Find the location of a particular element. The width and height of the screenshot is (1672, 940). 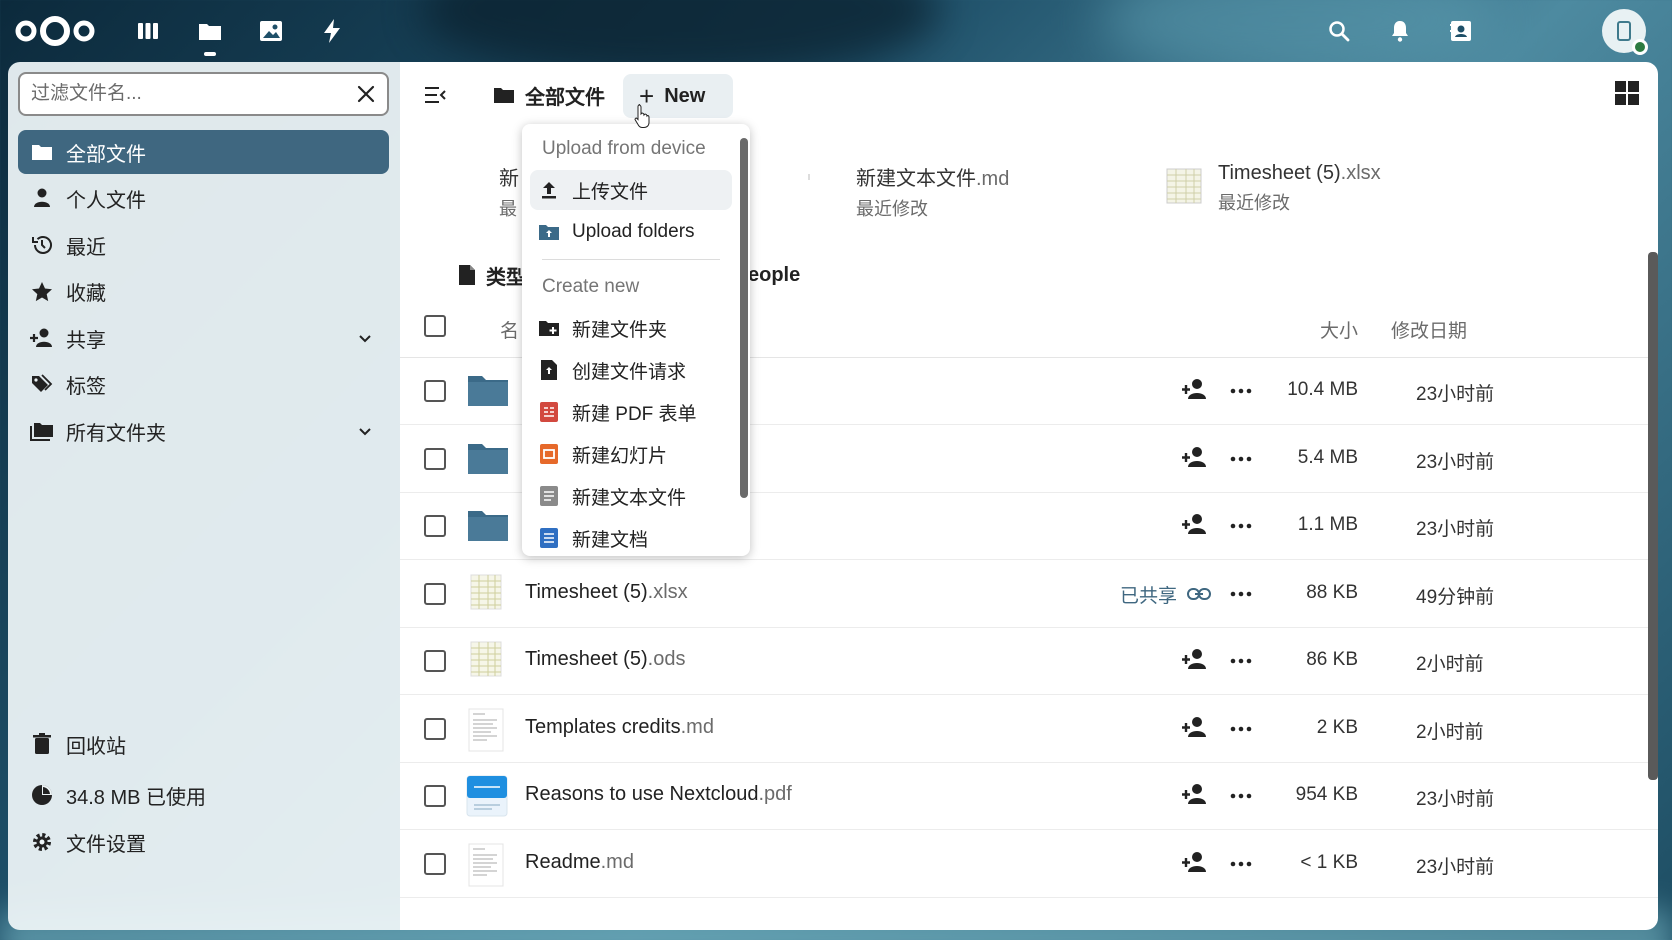

column-name: 名 is located at coordinates (509, 329).